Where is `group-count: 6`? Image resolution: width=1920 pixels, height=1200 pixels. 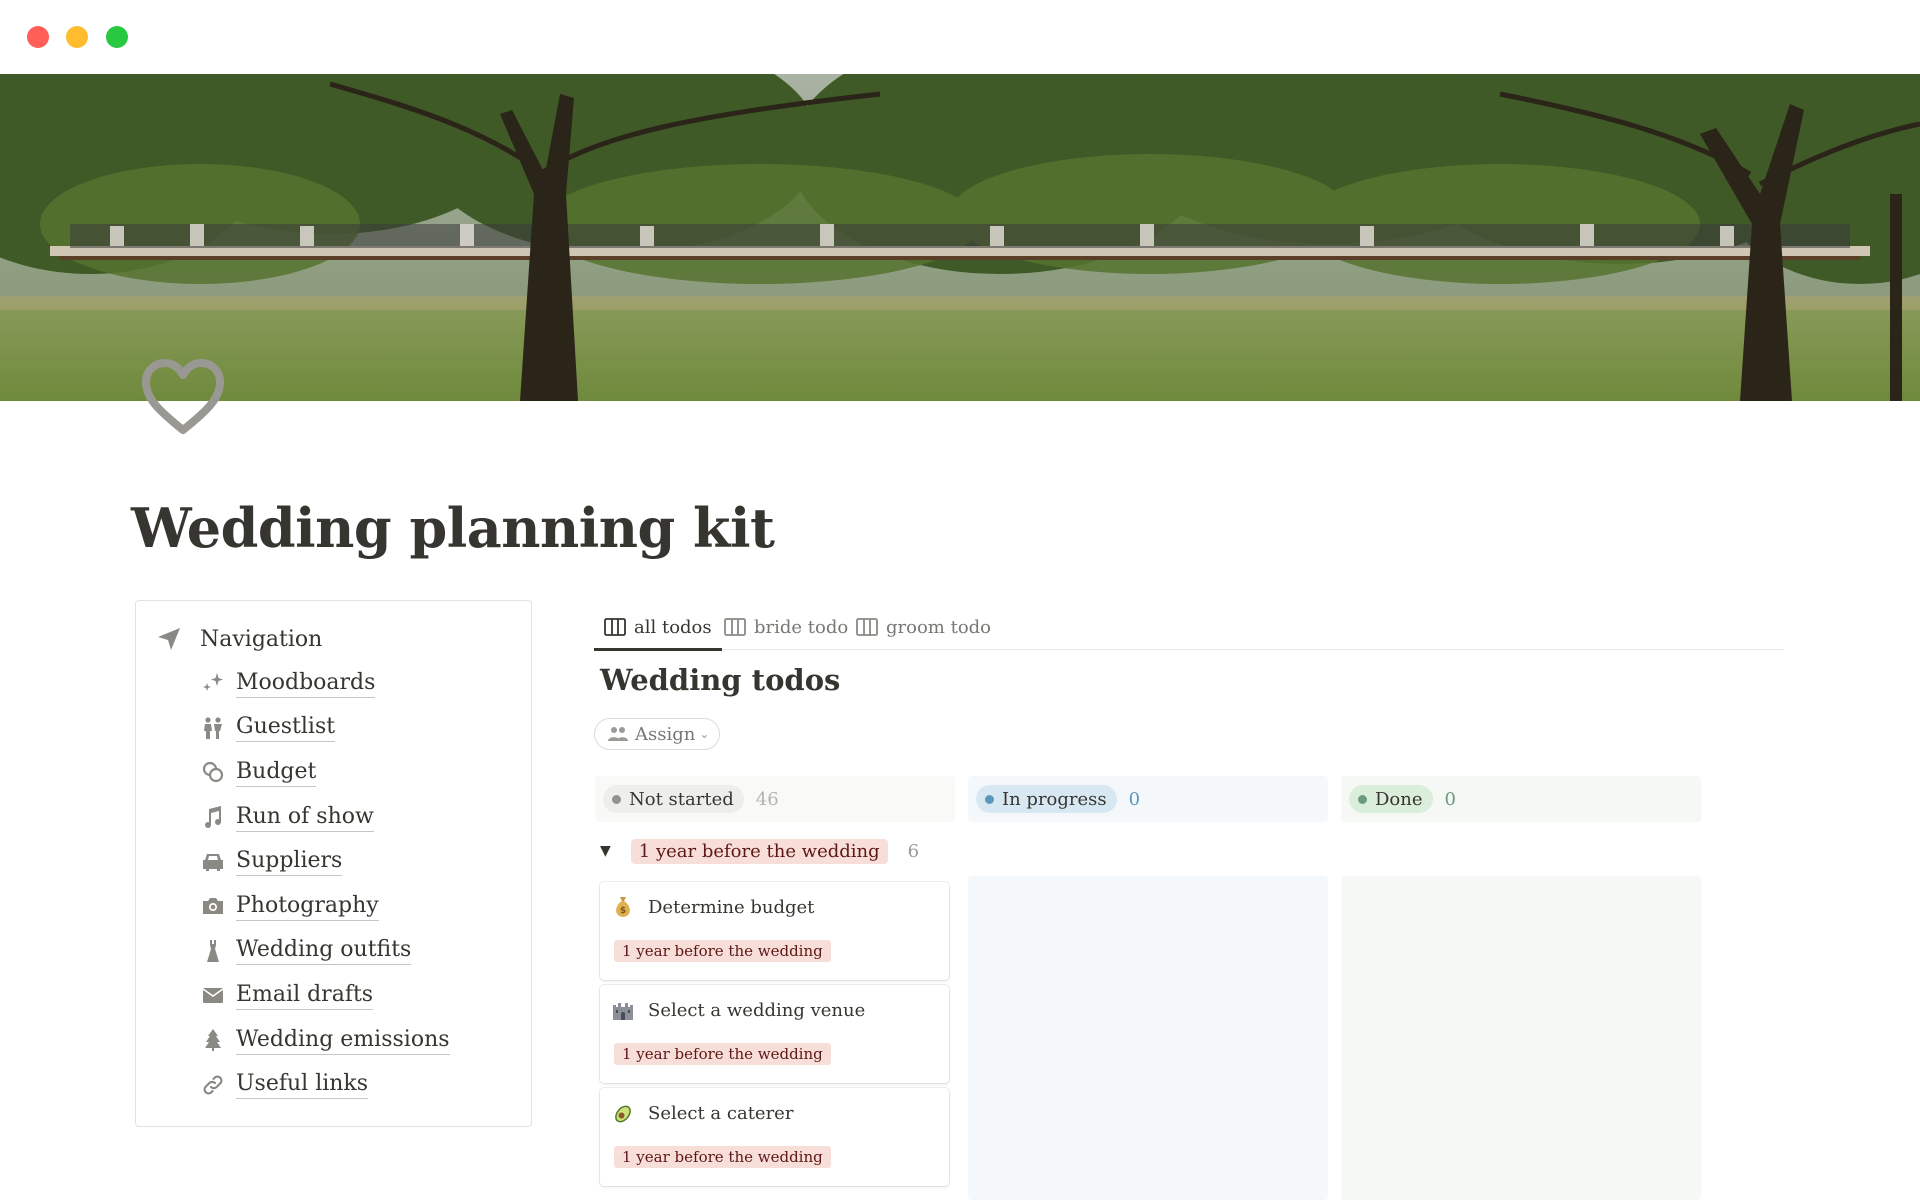
group-count: 6 is located at coordinates (913, 851).